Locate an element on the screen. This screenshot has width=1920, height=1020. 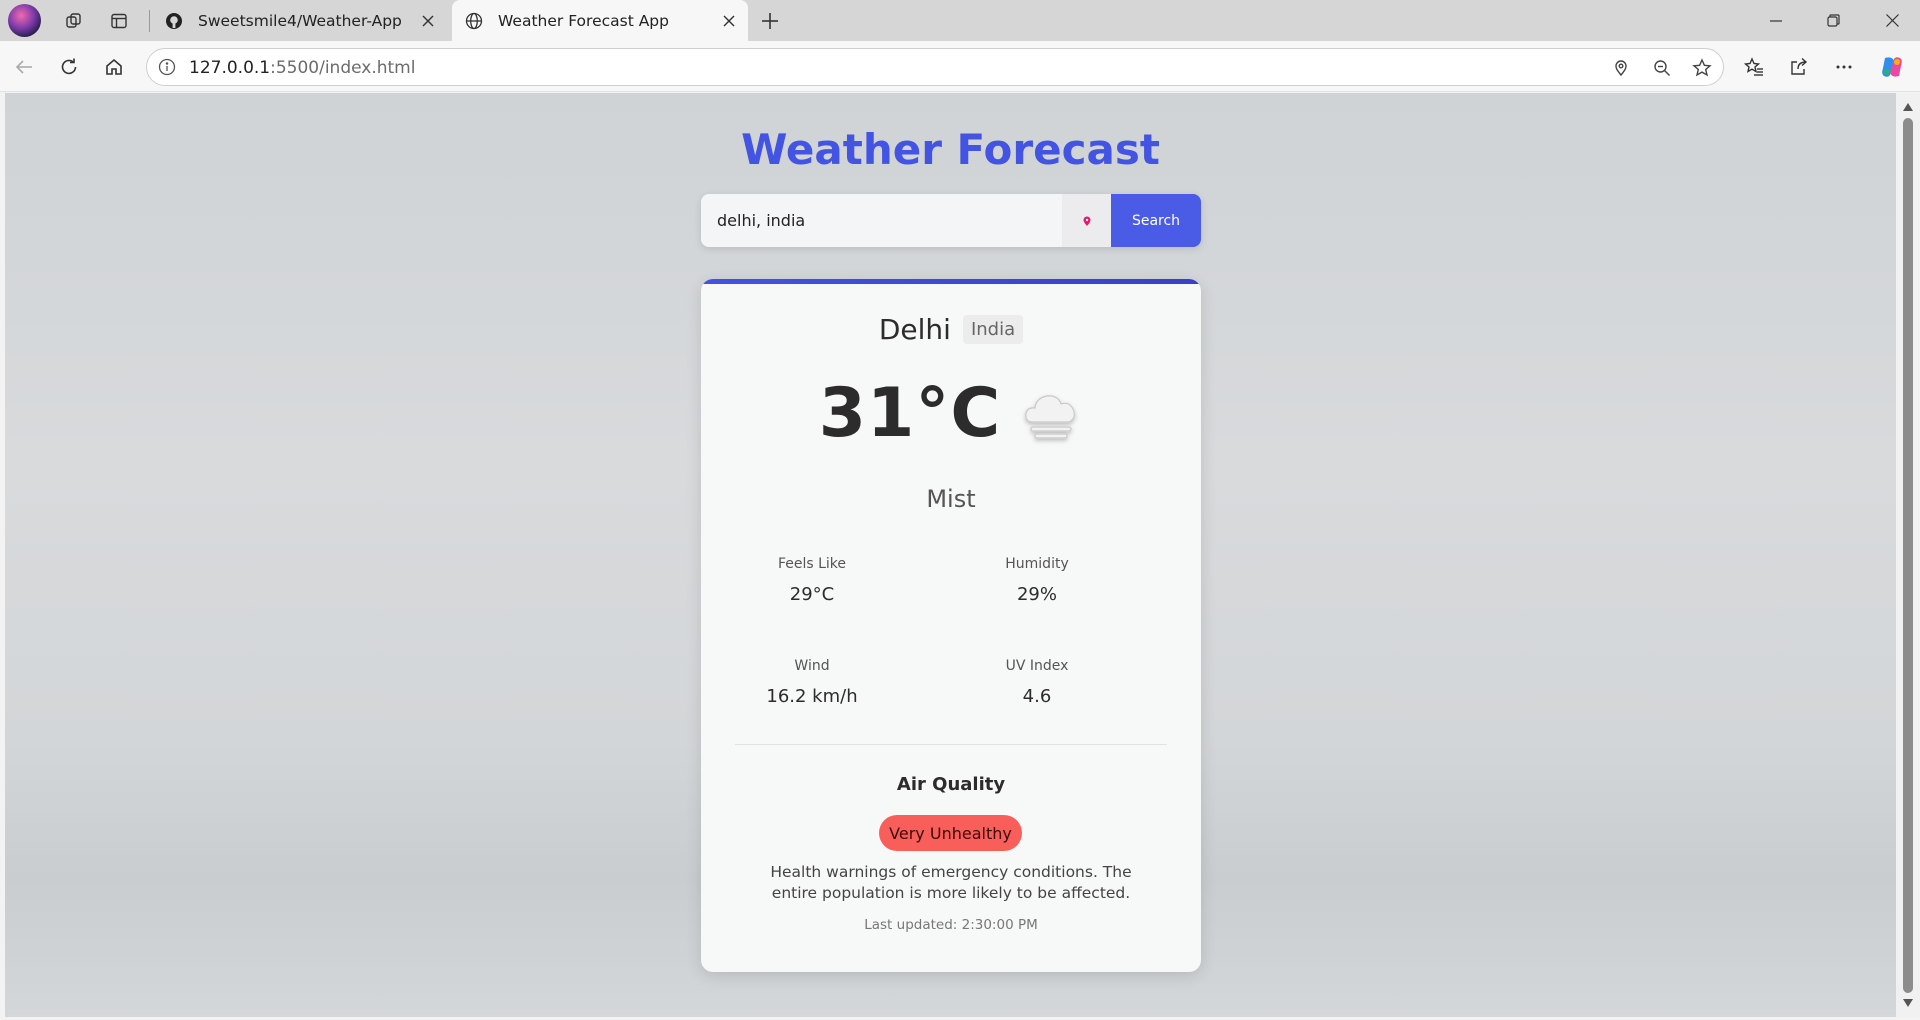
current-location-button is located at coordinates (1086, 220).